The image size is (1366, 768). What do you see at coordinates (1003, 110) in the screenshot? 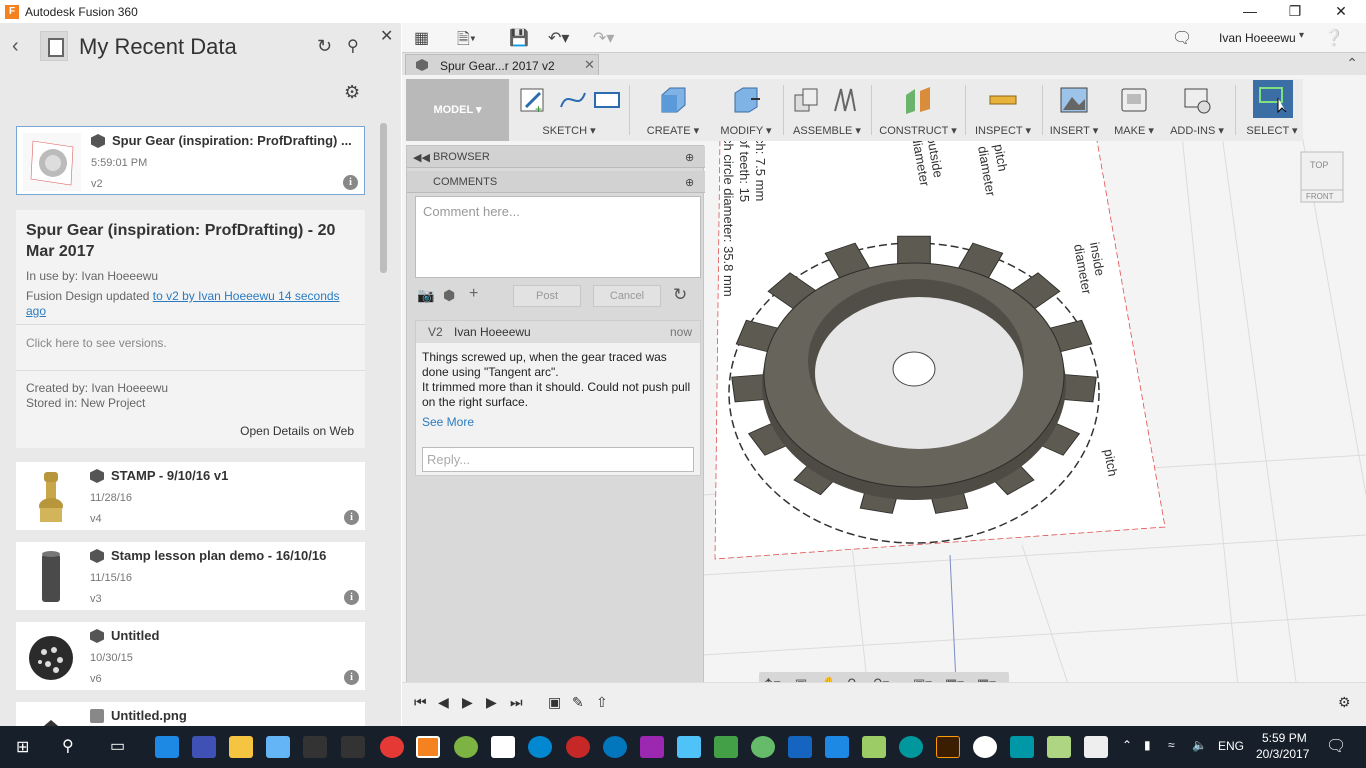
I see `inspect-group: INSPECT ▾` at bounding box center [1003, 110].